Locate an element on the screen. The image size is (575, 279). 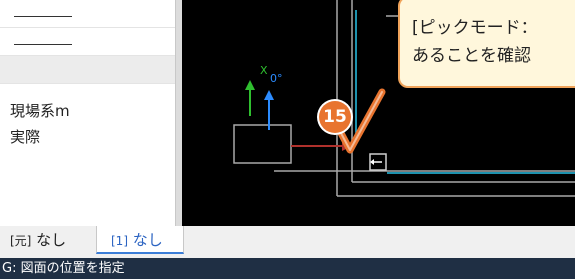
step-number-badge: 15 is located at coordinates (335, 117).